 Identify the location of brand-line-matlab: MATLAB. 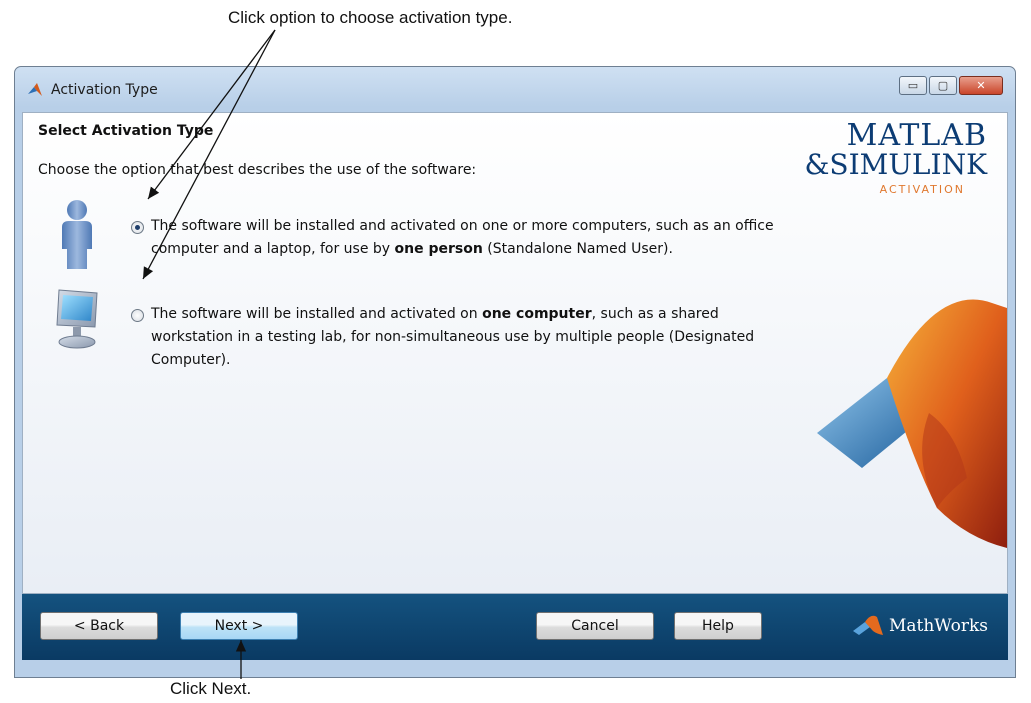
(916, 135).